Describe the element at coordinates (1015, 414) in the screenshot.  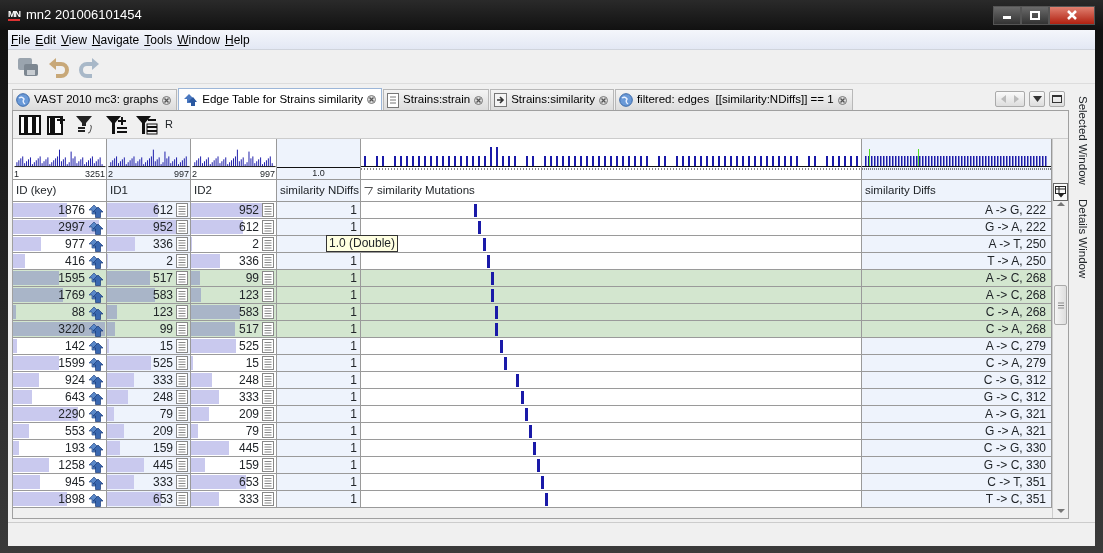
I see `cell-value: A -> G, 321` at that location.